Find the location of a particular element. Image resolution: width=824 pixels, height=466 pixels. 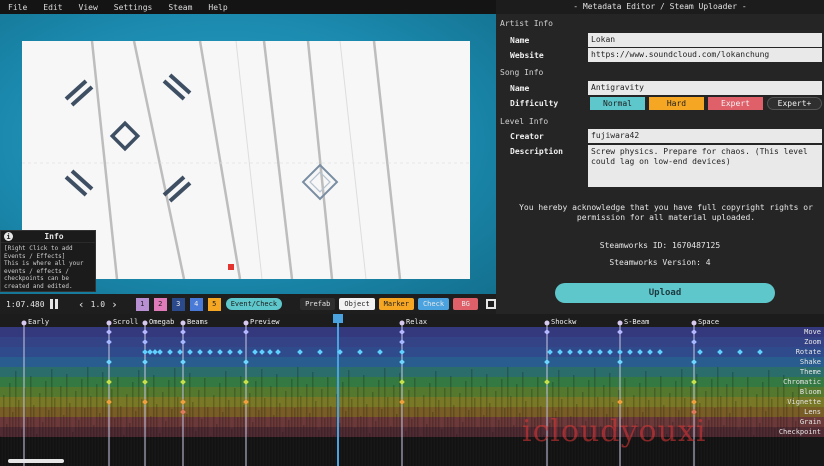

song-name-field: Antigravity is located at coordinates (705, 88).